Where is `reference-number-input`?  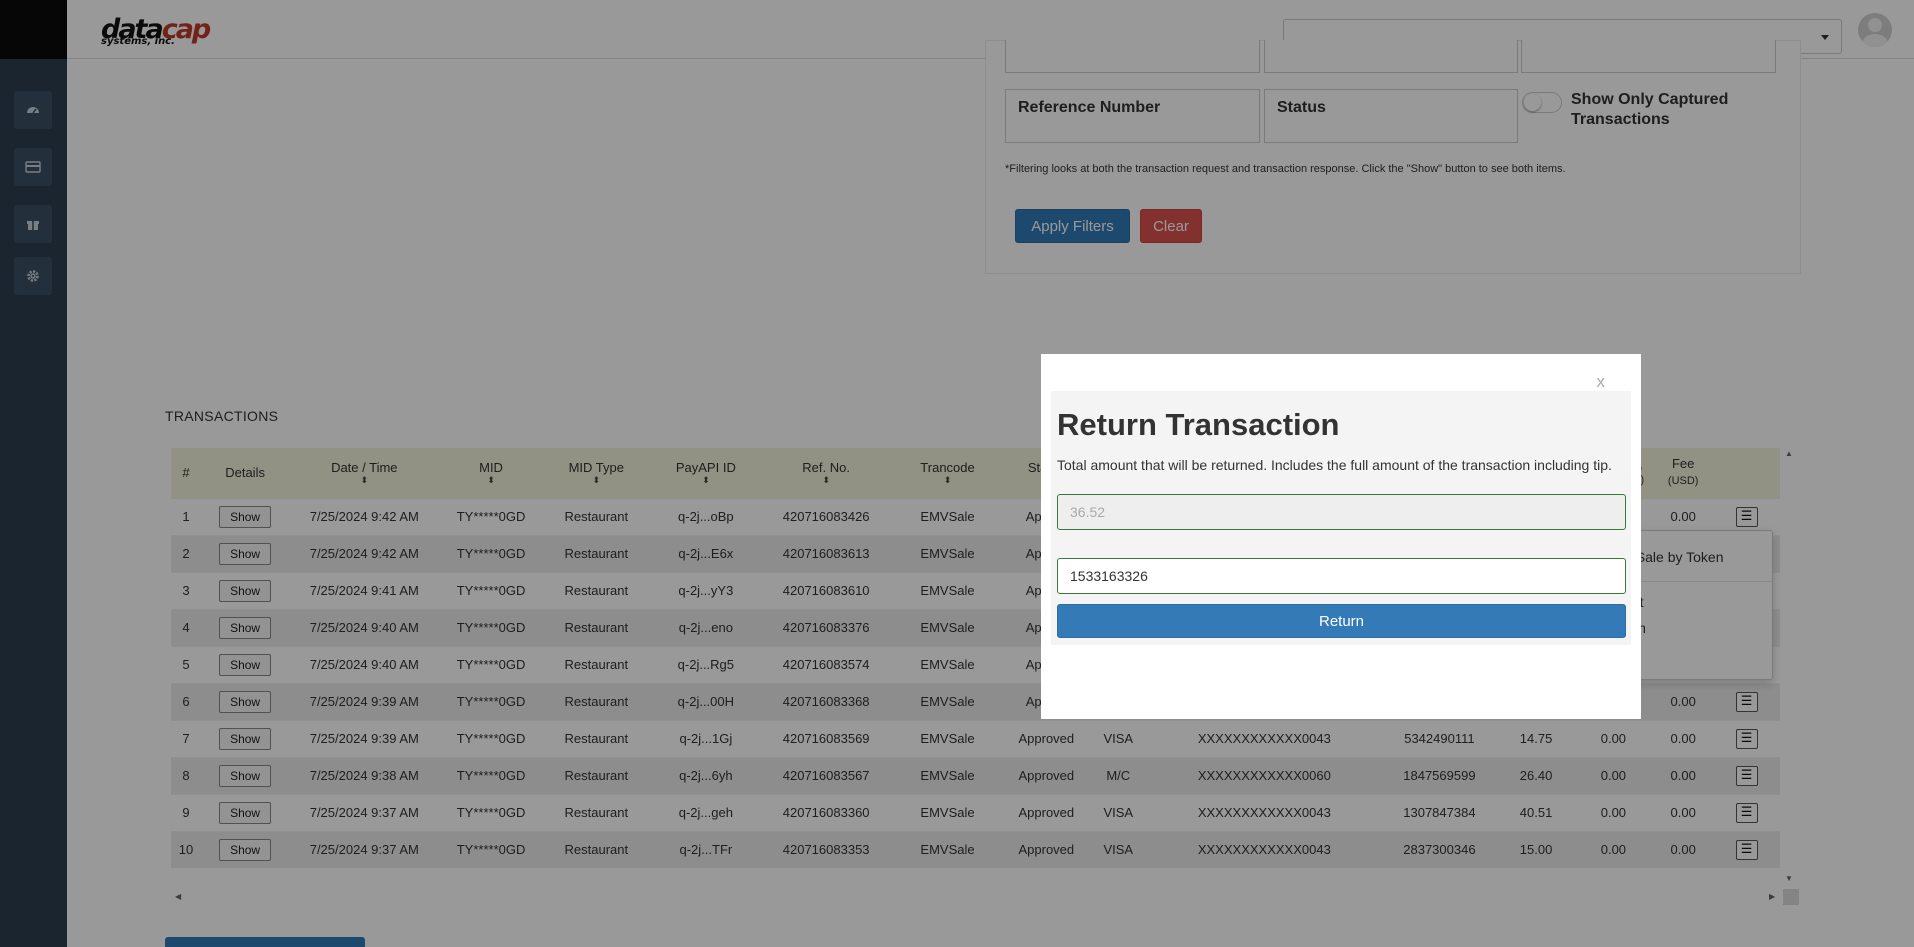
reference-number-input is located at coordinates (1341, 576).